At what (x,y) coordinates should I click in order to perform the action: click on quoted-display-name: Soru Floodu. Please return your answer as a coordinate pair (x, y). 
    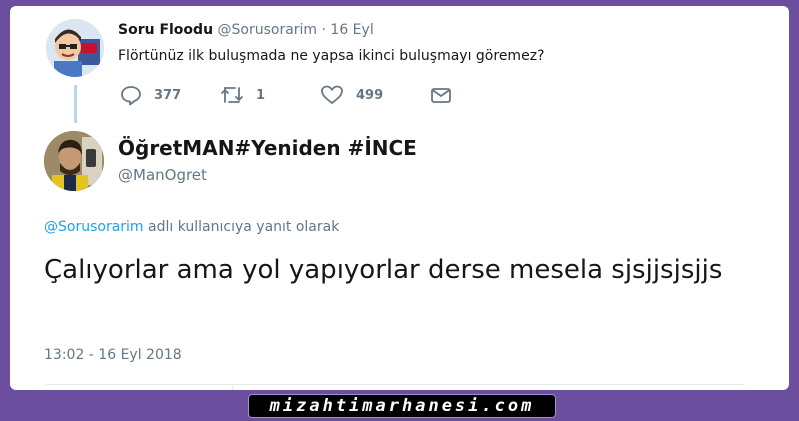
    Looking at the image, I should click on (165, 30).